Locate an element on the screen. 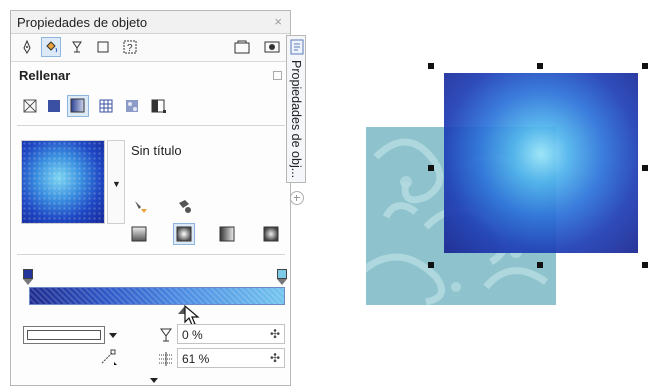 Image resolution: width=657 pixels, height=391 pixels. node-color-picker is located at coordinates (64, 335).